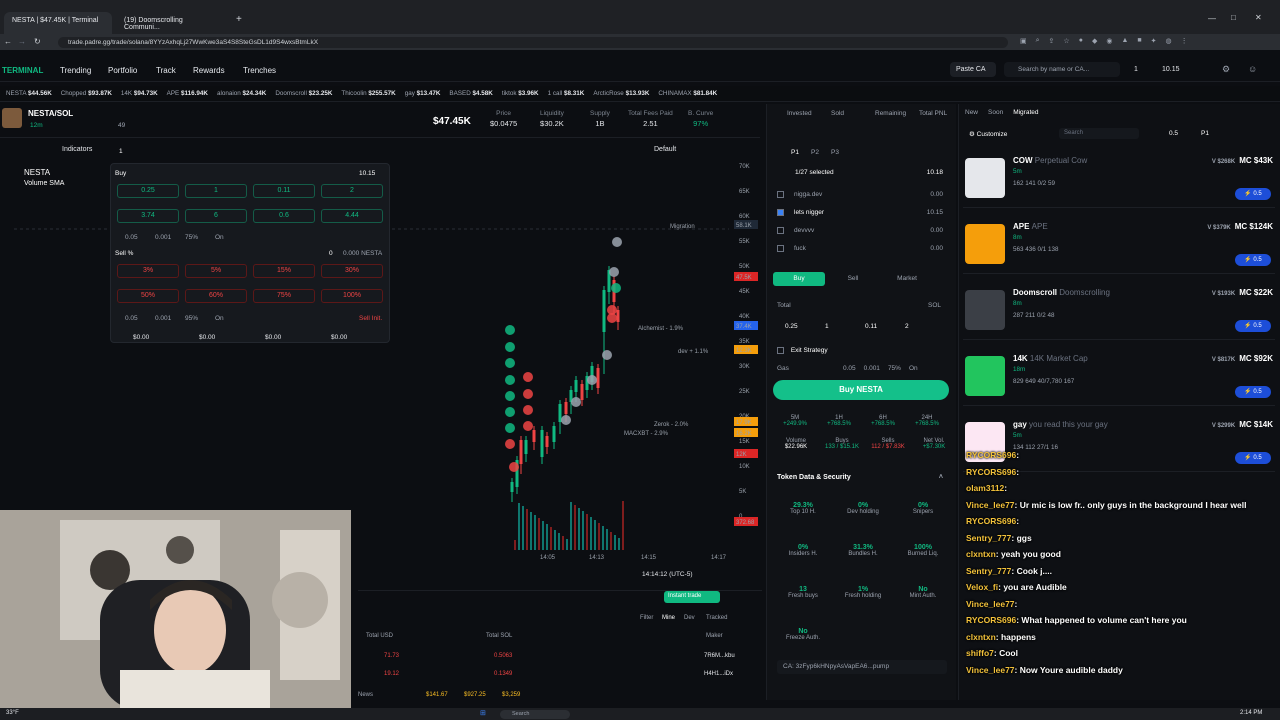 The width and height of the screenshot is (1280, 720). Describe the element at coordinates (284, 216) in the screenshot. I see `quick-buy-button: 0.6` at that location.